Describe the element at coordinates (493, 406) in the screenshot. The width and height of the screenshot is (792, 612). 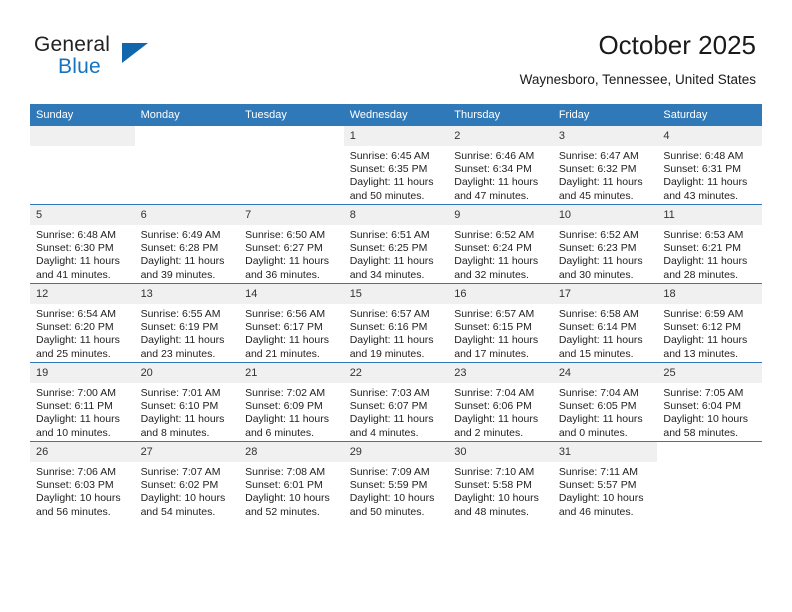
I see `sunset-text: Sunset: 6:06 PM` at that location.